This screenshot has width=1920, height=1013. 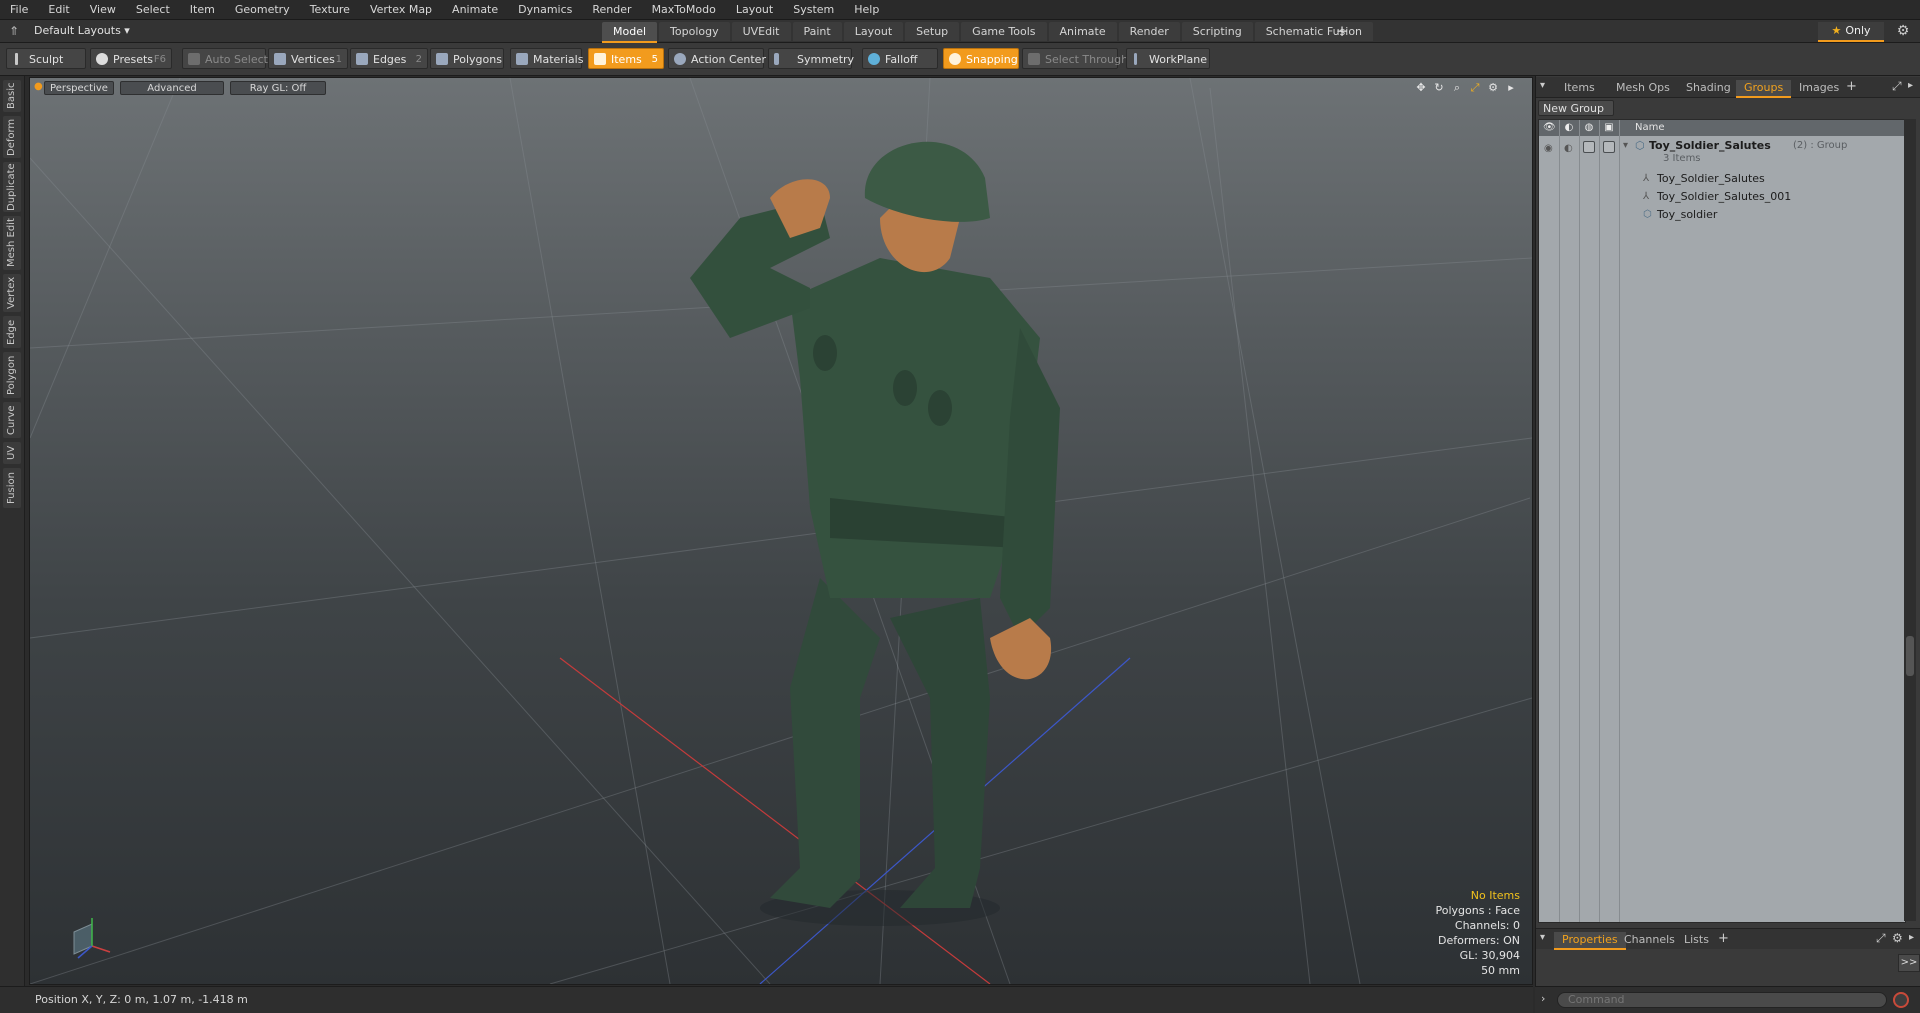 What do you see at coordinates (1903, 31) in the screenshot?
I see `gear-icon: ⚙` at bounding box center [1903, 31].